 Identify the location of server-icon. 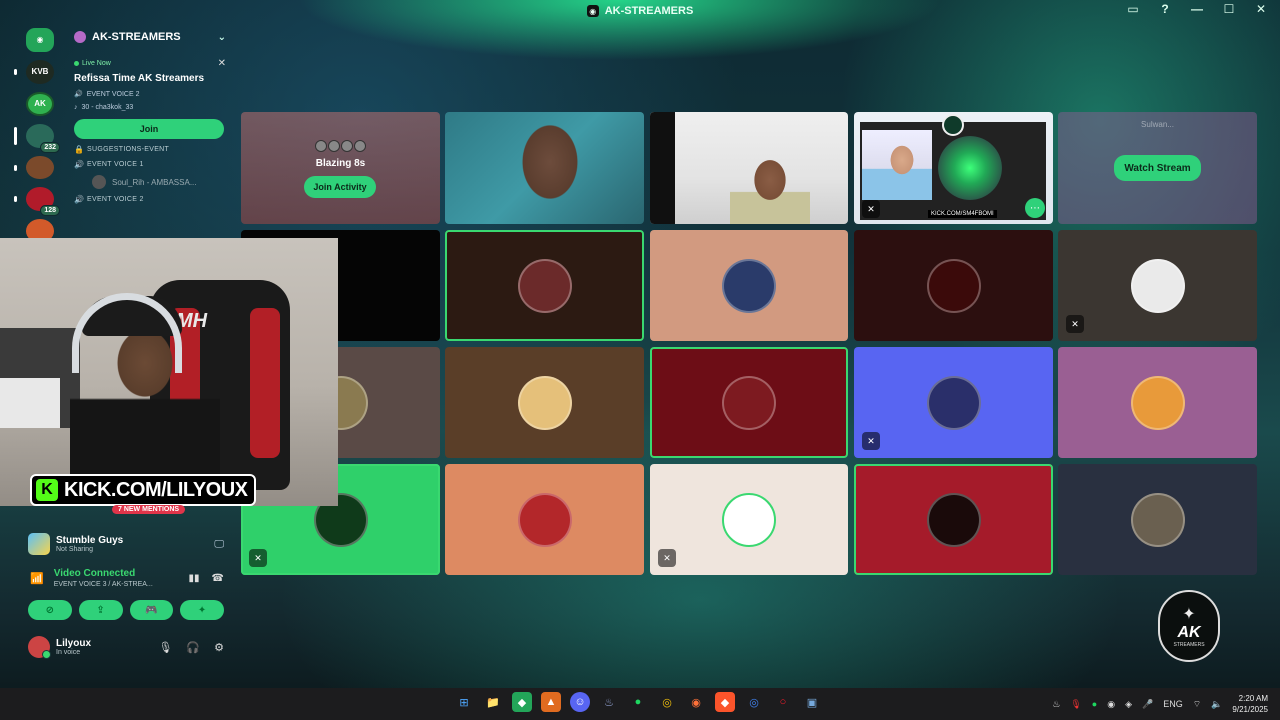
(34, 167).